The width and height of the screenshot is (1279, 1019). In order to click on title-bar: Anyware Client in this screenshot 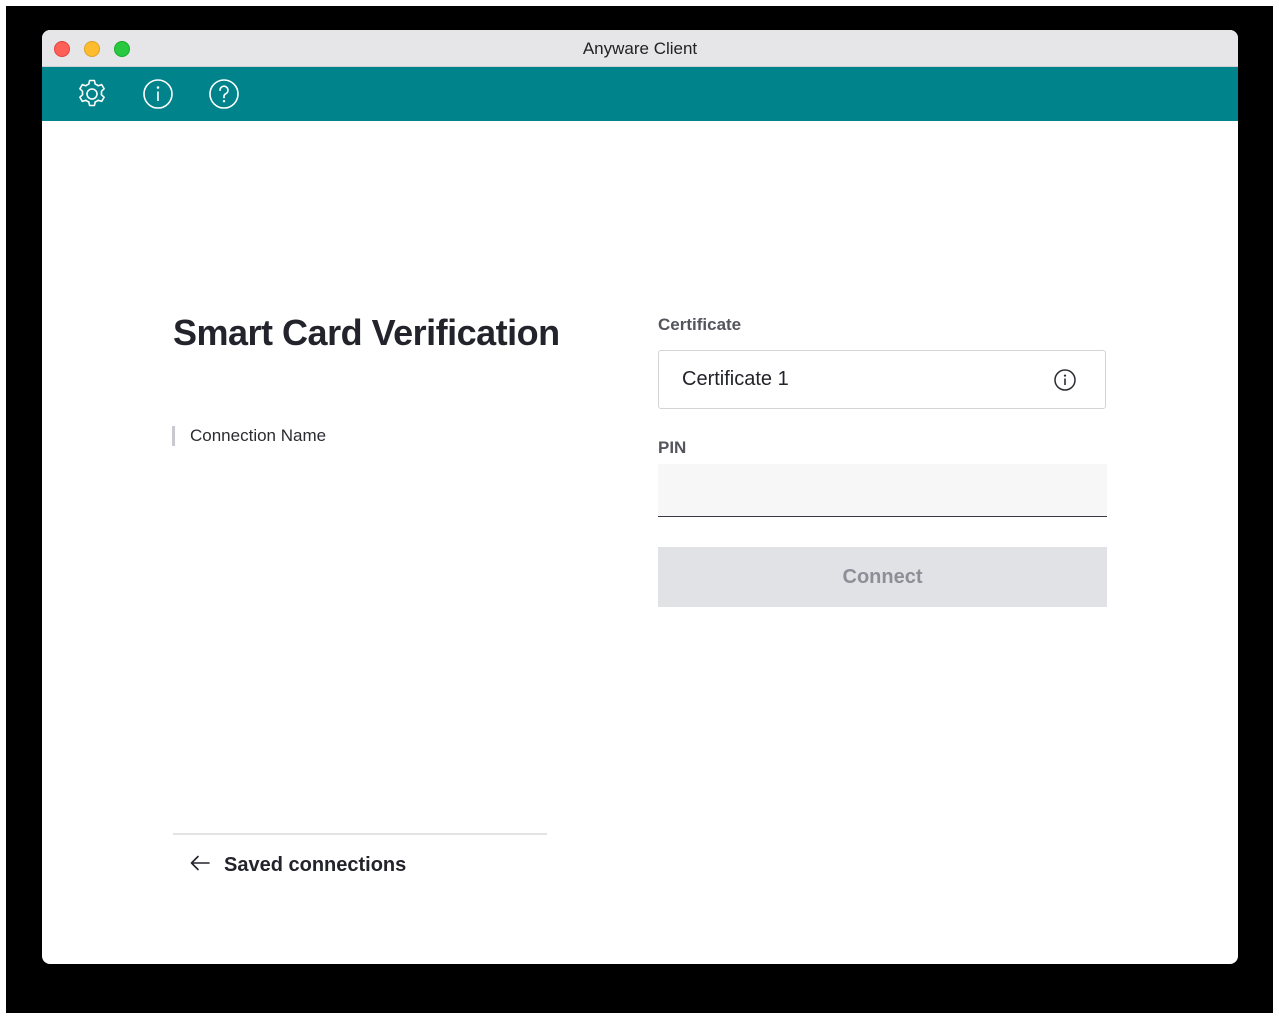, I will do `click(640, 48)`.